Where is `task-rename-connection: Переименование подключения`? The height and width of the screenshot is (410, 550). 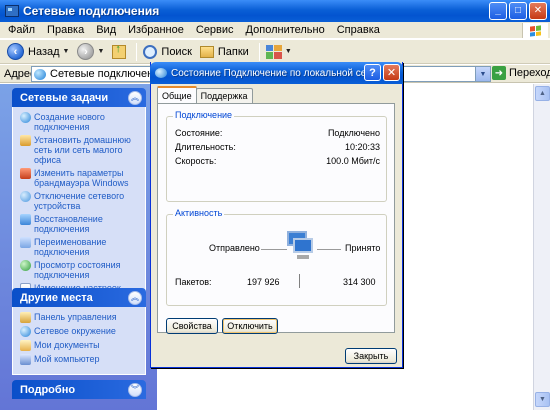
task-rename-connection: Переименование подключения is located at coordinates (80, 247).